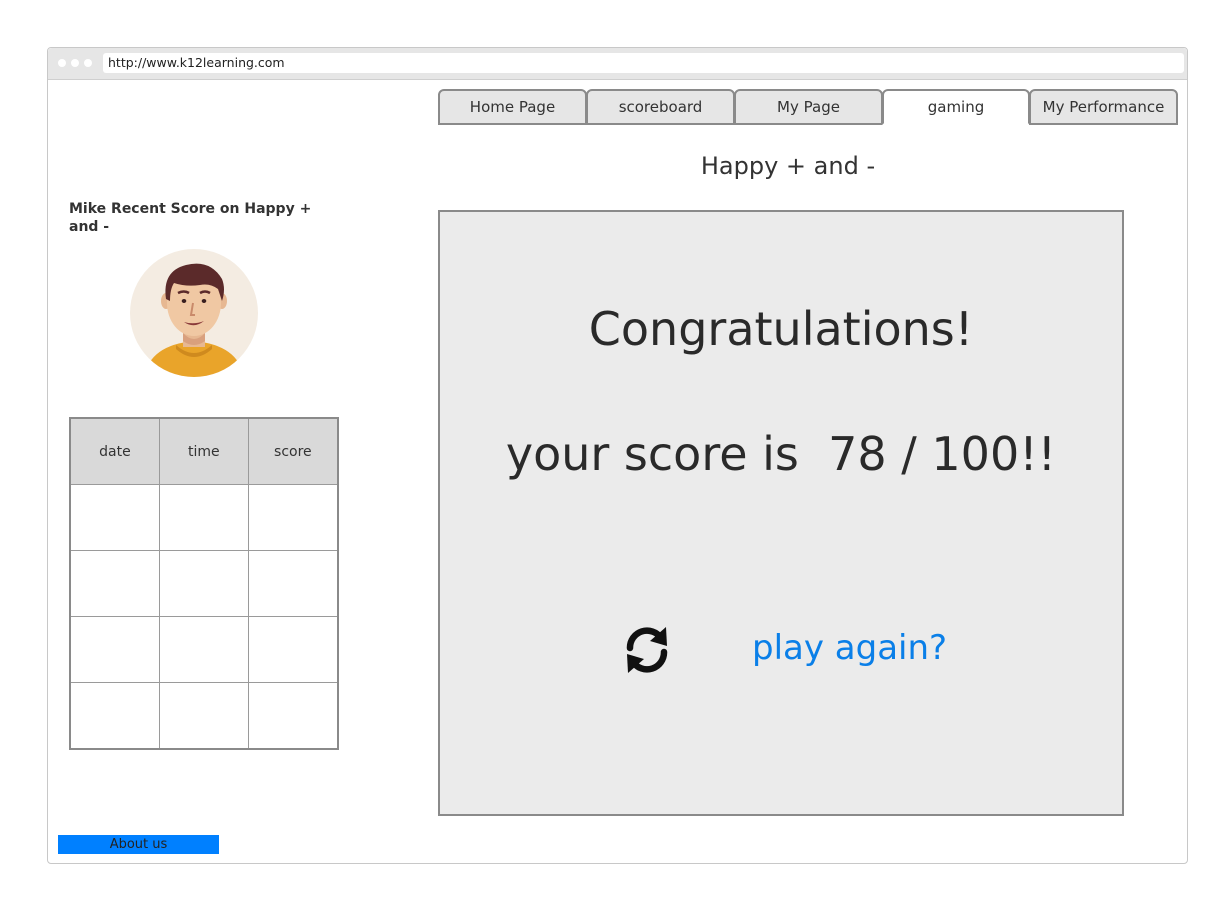 Image resolution: width=1220 pixels, height=897 pixels. Describe the element at coordinates (849, 648) in the screenshot. I see `play-again-link: play again?` at that location.